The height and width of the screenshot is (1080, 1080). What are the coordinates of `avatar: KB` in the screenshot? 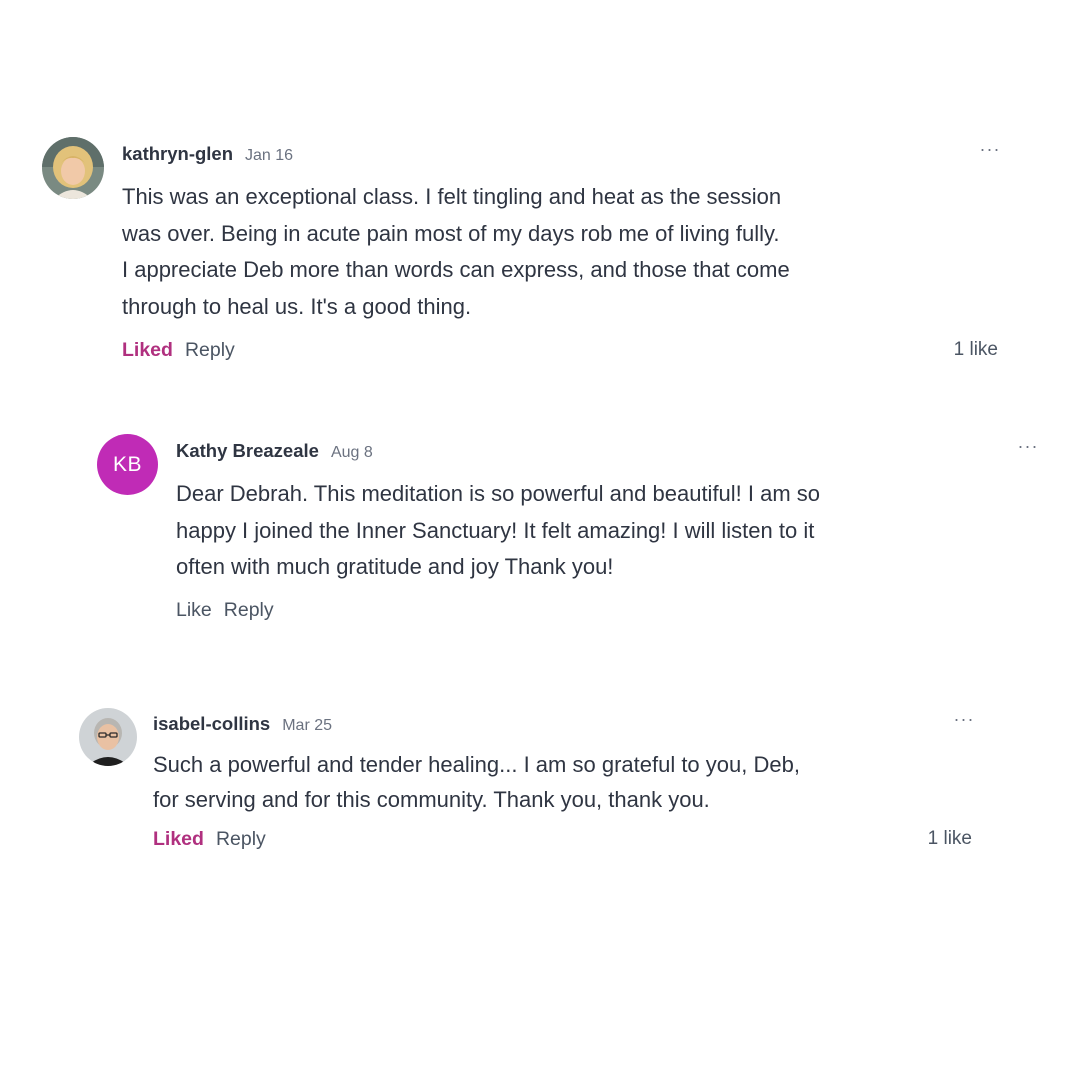 It's located at (127, 464).